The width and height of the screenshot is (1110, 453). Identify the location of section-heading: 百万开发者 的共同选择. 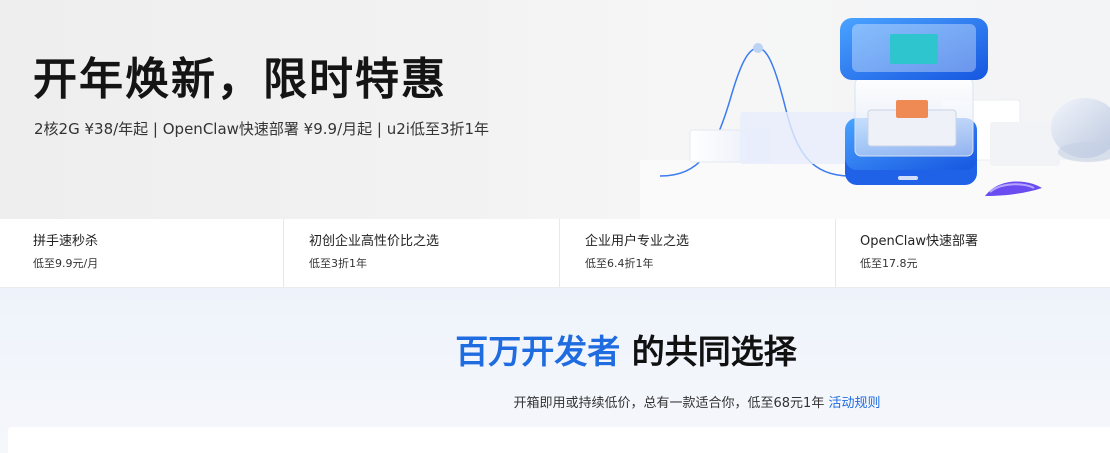
(555, 352).